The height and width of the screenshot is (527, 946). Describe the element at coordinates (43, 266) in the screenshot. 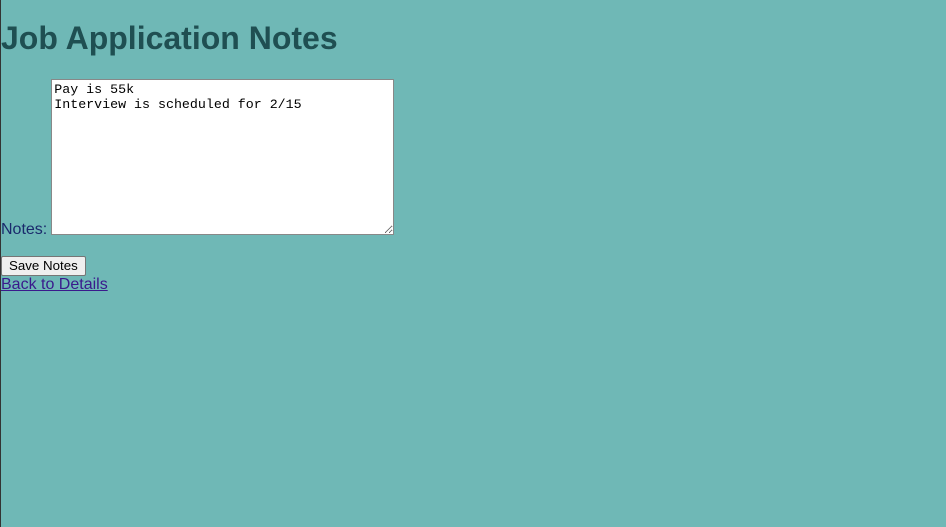

I see `save-notes-button: Save Notes` at that location.